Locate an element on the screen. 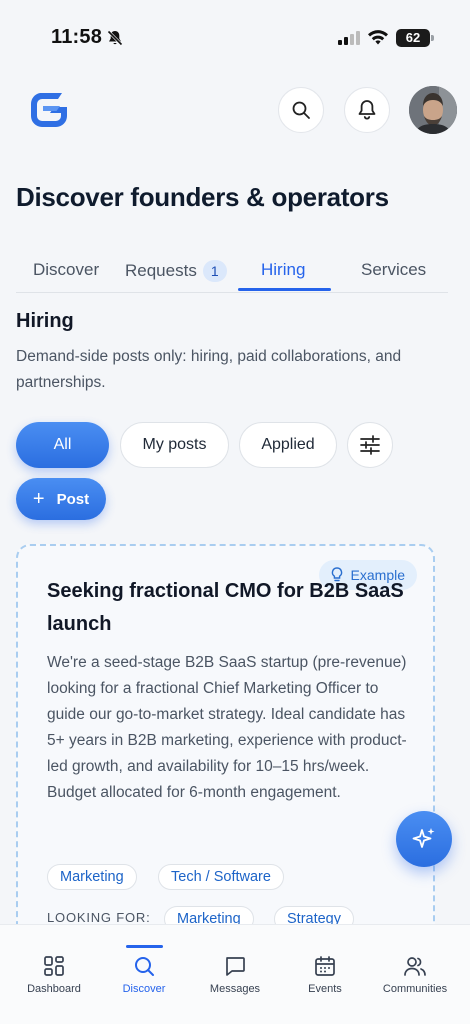  message-icon is located at coordinates (235, 966).